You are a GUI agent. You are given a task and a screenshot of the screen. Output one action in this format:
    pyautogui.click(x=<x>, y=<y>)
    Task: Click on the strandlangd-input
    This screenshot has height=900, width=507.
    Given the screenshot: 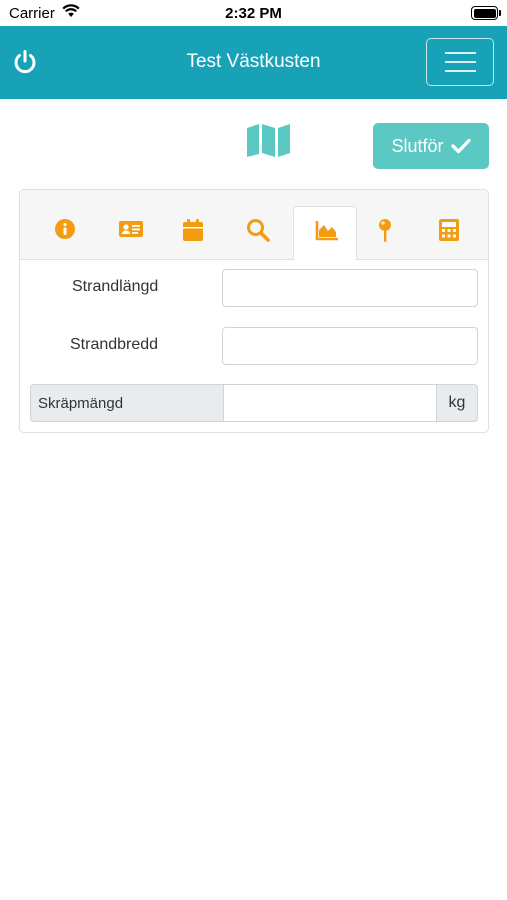 What is the action you would take?
    pyautogui.click(x=350, y=288)
    